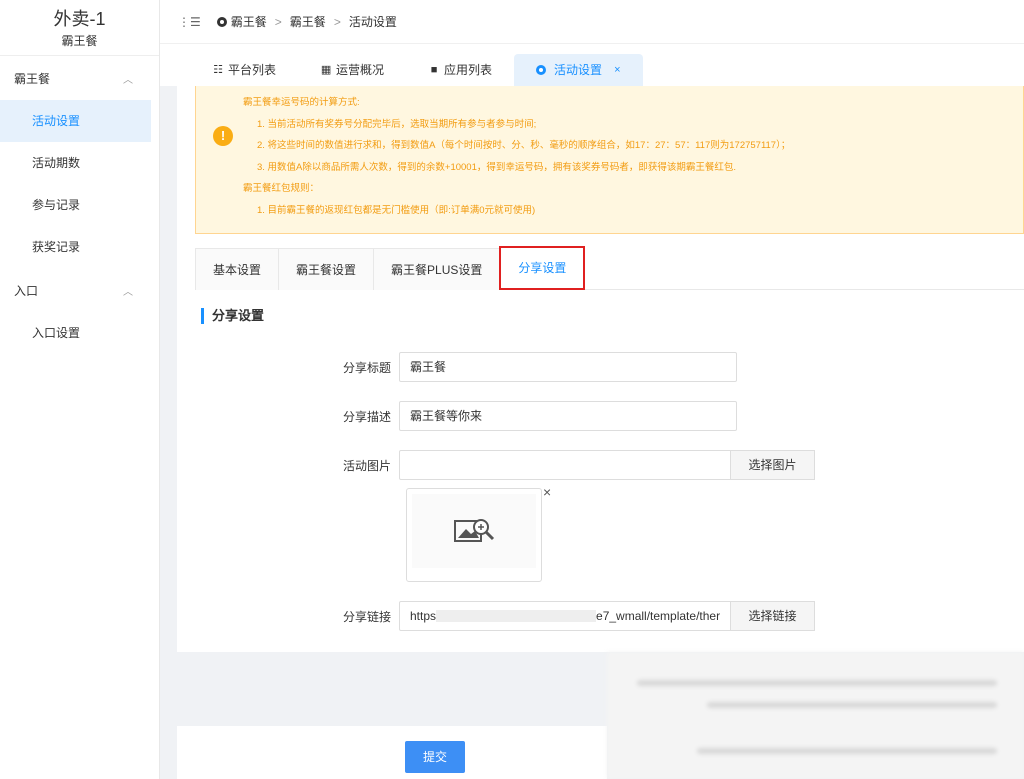 The width and height of the screenshot is (1024, 779). Describe the element at coordinates (397, 124) in the screenshot. I see `notice-line: 1. 当前活动所有奖券号分配完毕后，选取当期所有参与者参与时间;` at that location.